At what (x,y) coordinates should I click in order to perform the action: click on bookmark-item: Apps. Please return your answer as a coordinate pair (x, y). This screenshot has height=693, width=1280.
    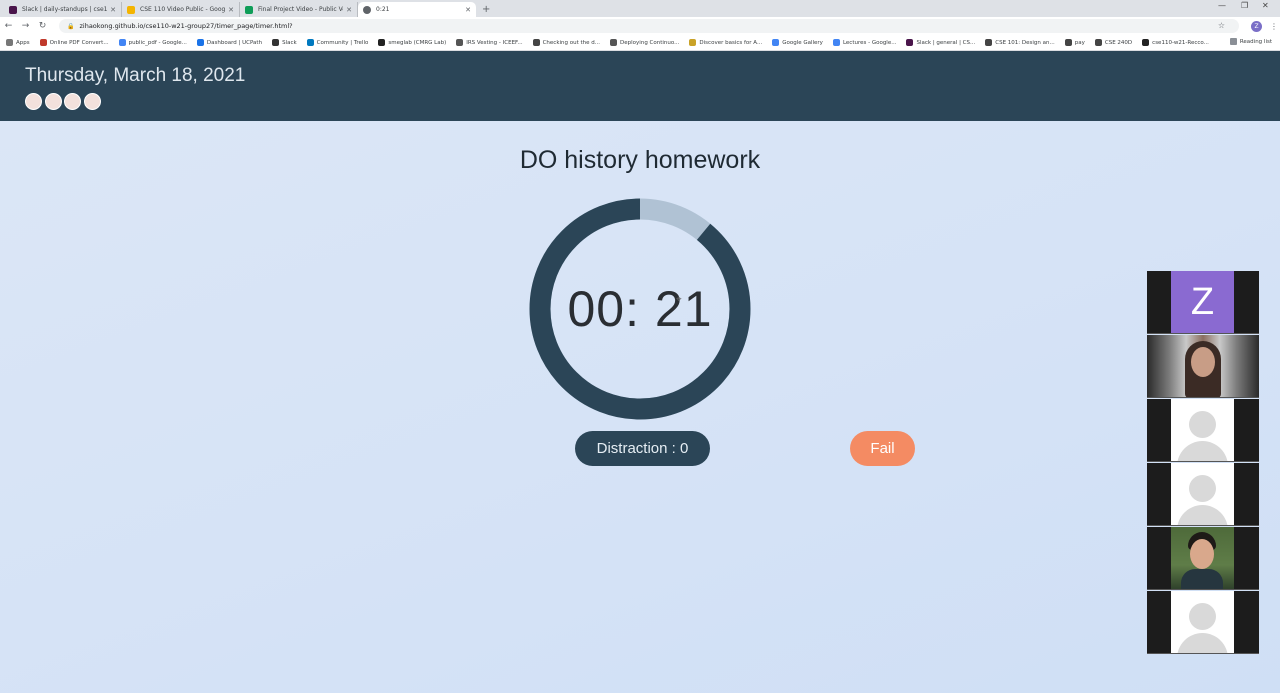
    Looking at the image, I should click on (18, 42).